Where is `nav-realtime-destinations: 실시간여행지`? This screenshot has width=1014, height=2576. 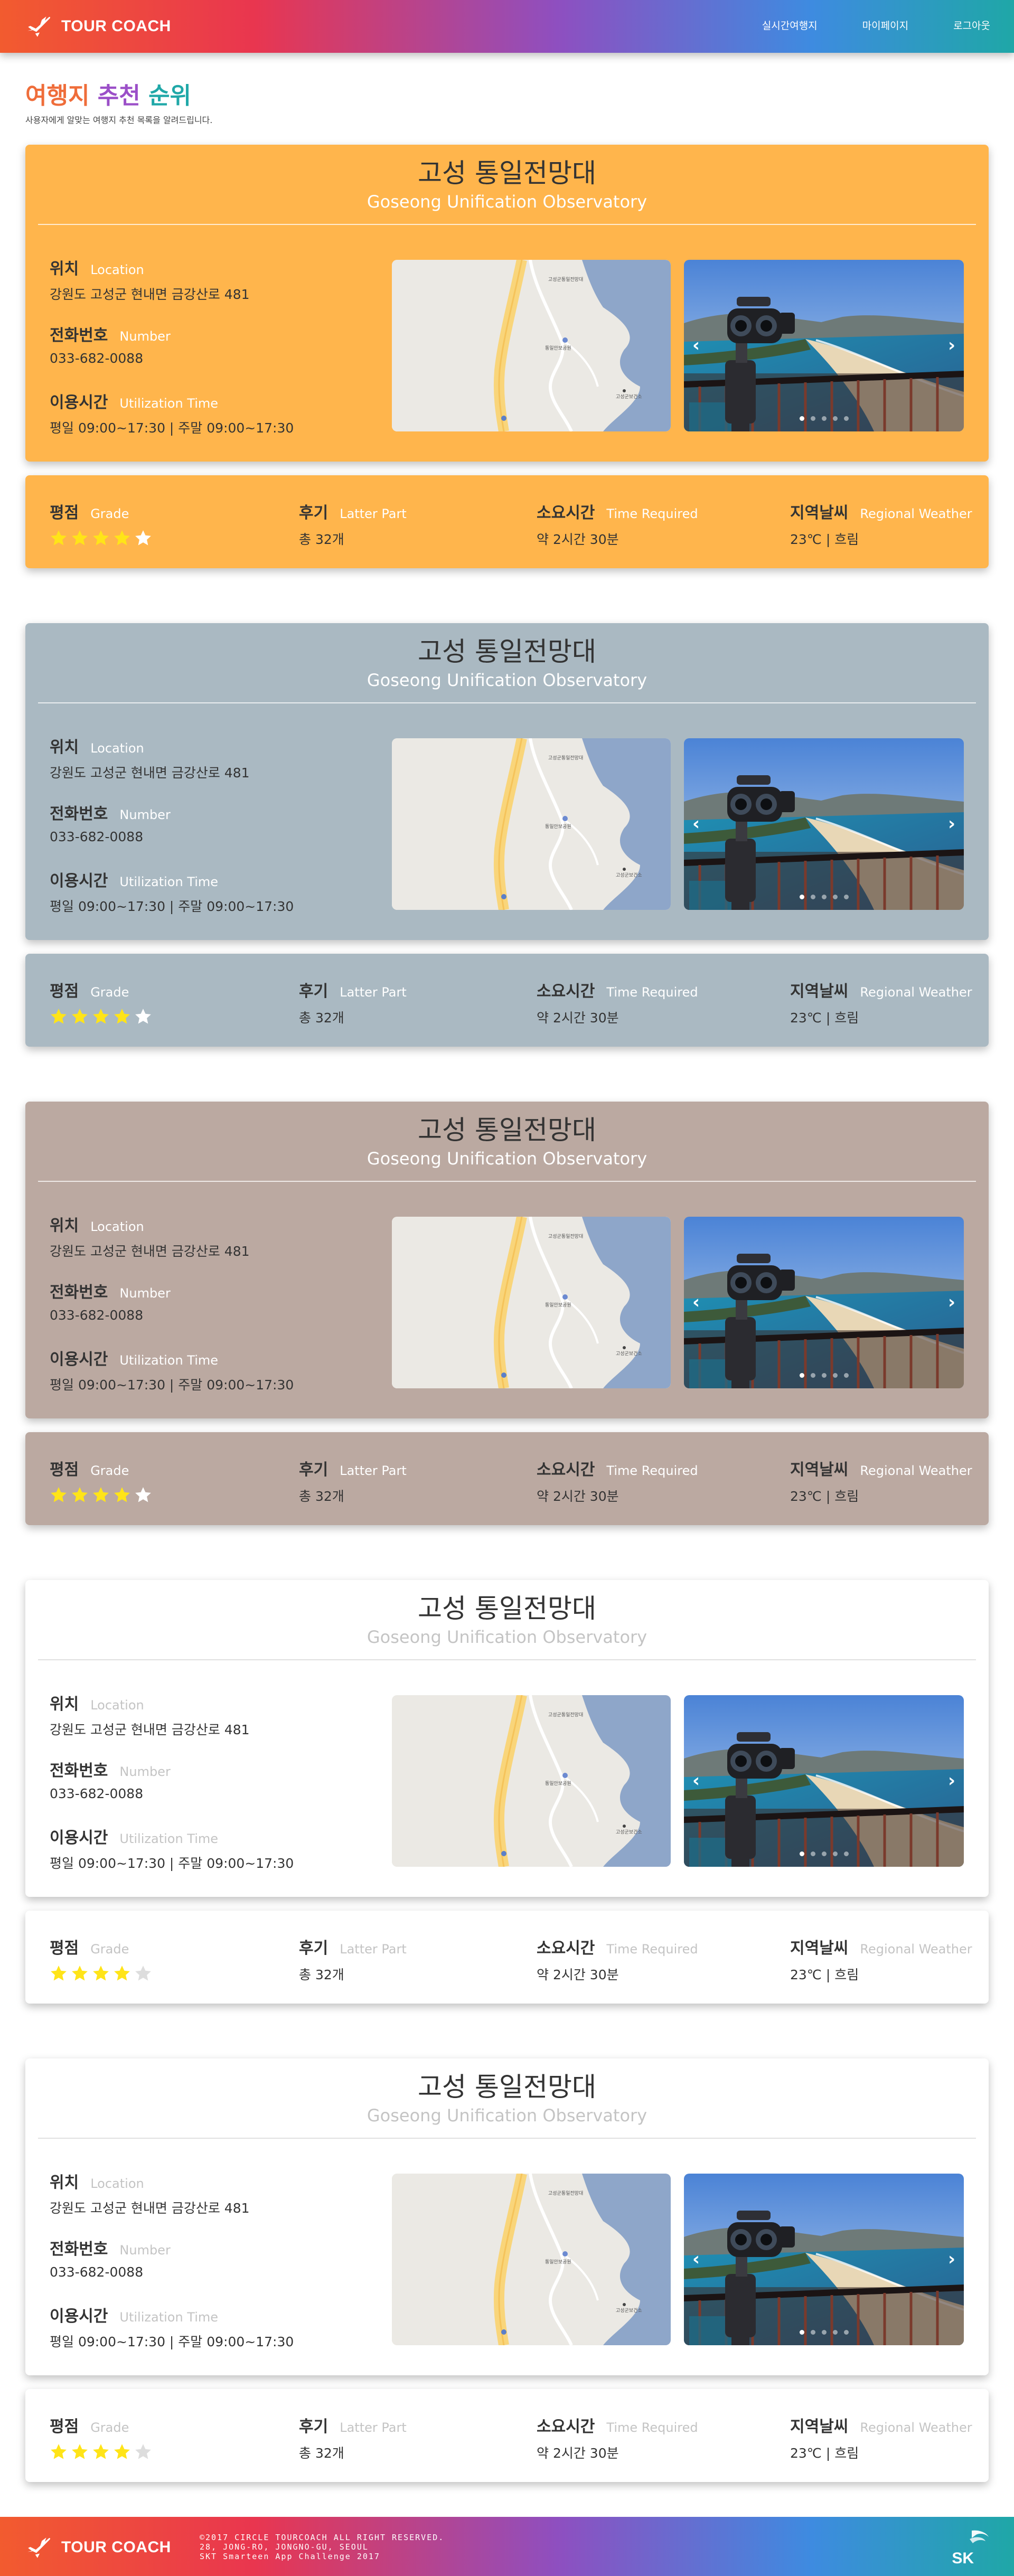
nav-realtime-destinations: 실시간여행지 is located at coordinates (790, 25).